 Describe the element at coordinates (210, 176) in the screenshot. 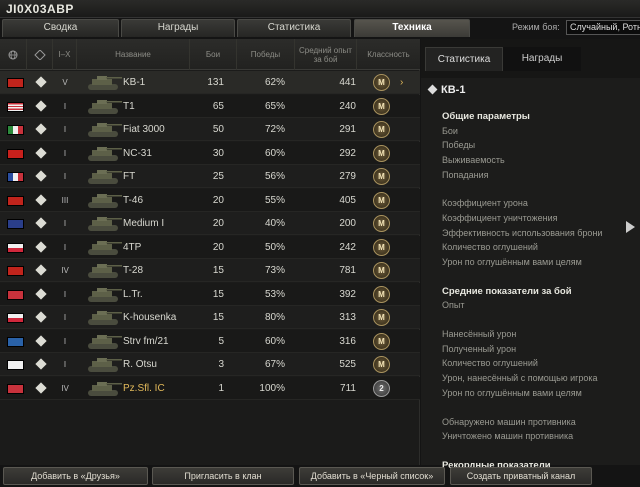

I see `table-row: I FT 25 56% 279 M` at that location.